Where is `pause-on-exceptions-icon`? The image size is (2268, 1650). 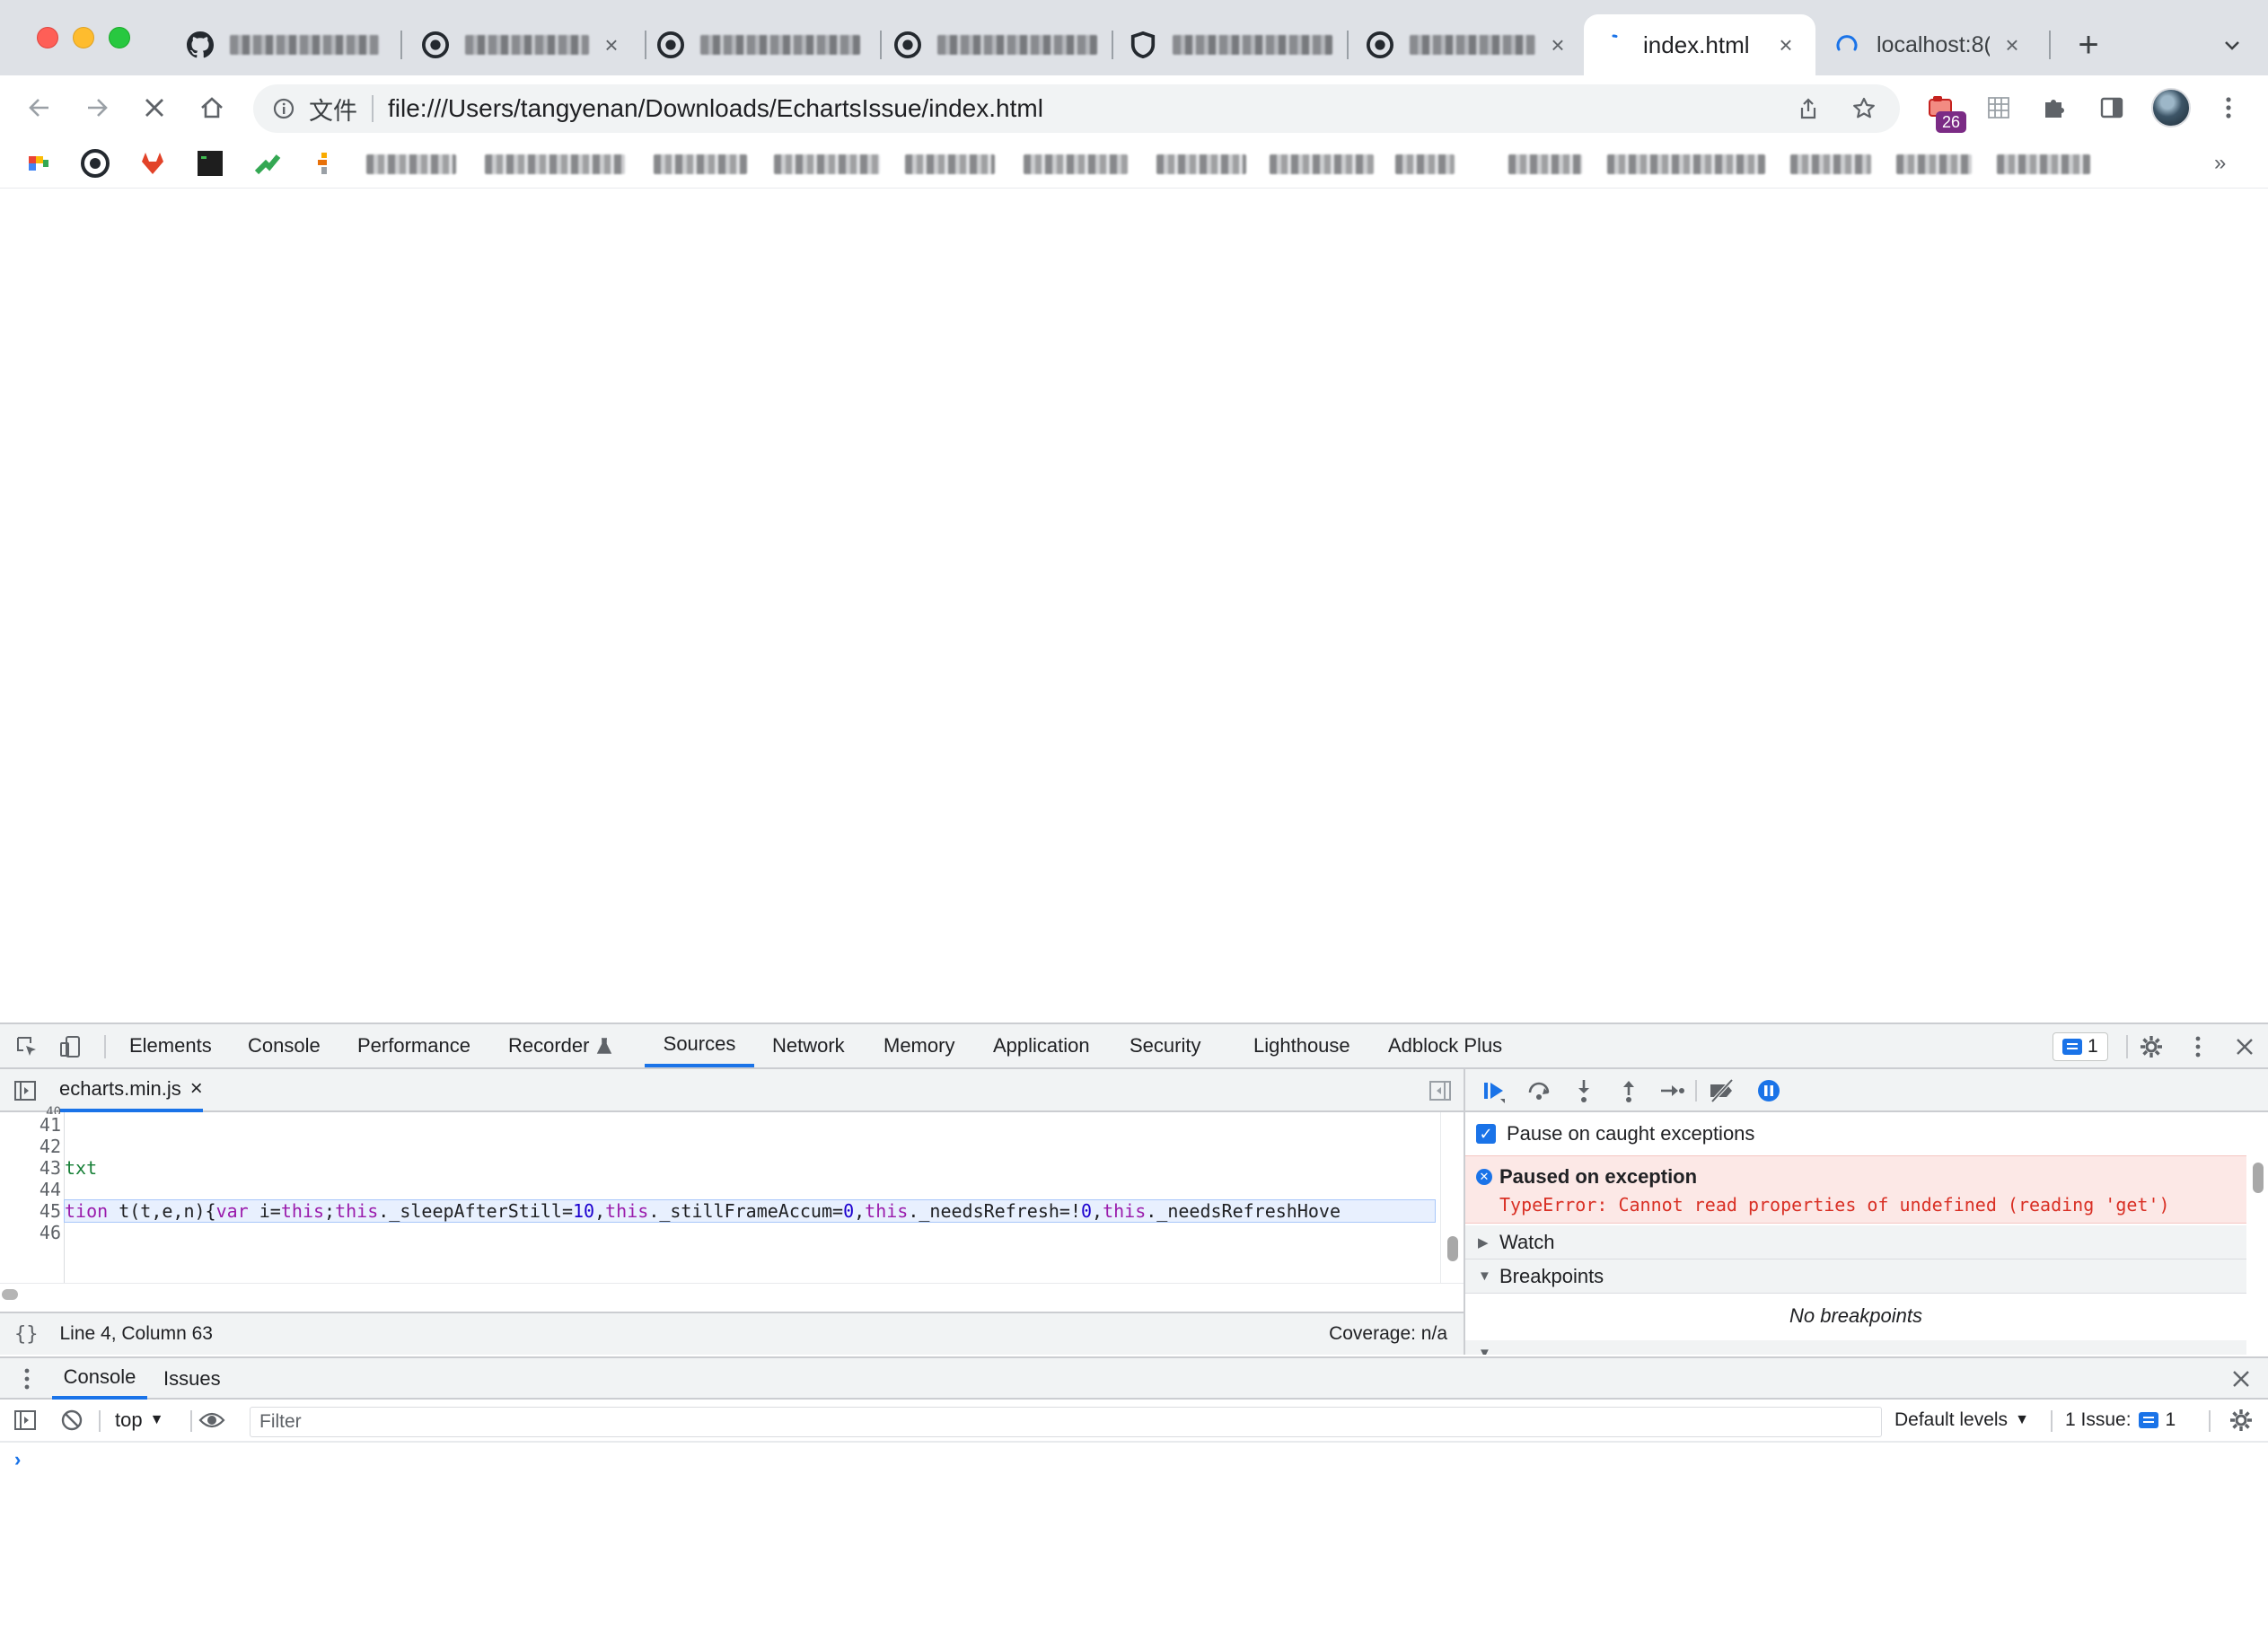
pause-on-exceptions-icon is located at coordinates (1769, 1091).